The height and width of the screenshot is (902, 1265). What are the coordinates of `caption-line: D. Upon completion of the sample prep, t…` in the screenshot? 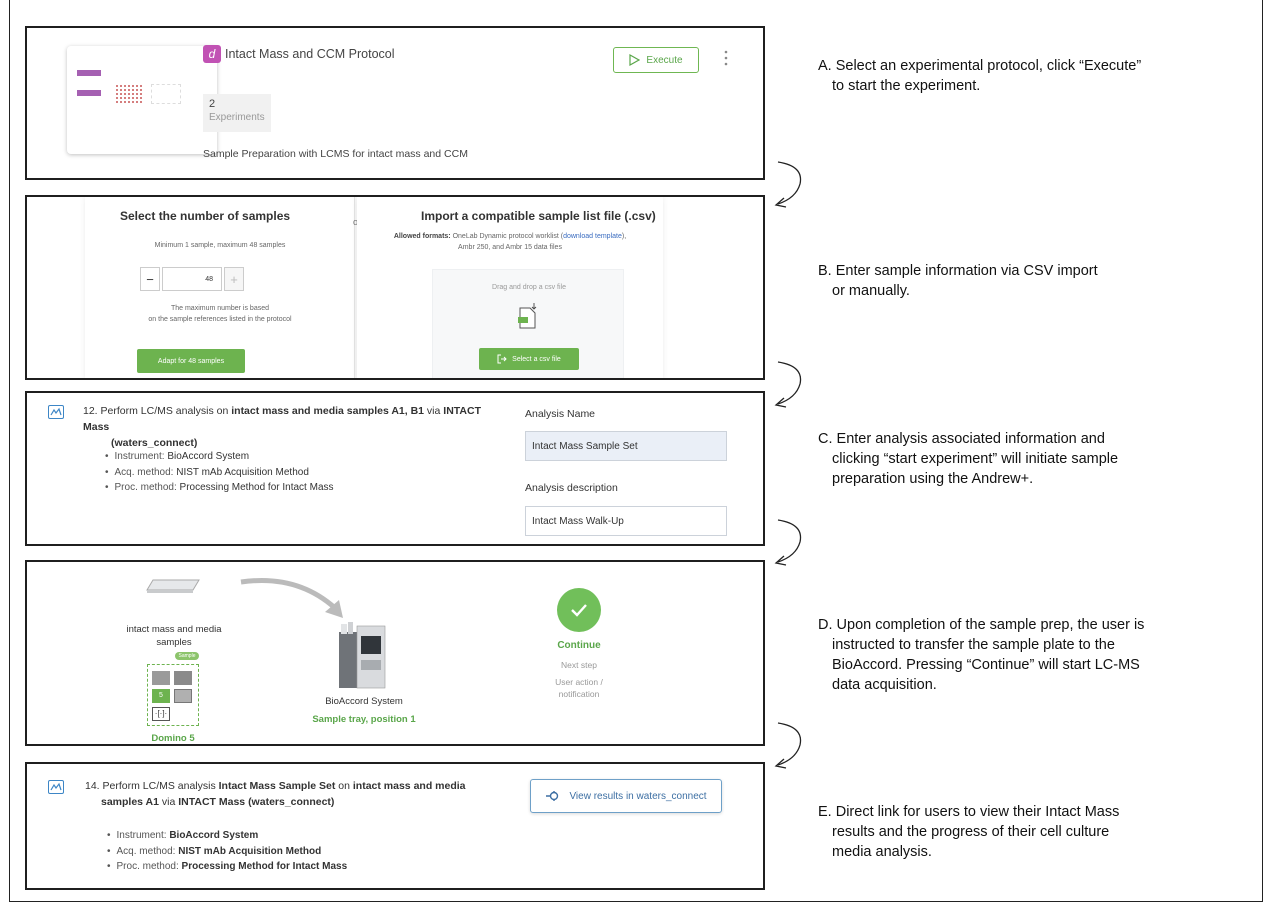 It's located at (981, 625).